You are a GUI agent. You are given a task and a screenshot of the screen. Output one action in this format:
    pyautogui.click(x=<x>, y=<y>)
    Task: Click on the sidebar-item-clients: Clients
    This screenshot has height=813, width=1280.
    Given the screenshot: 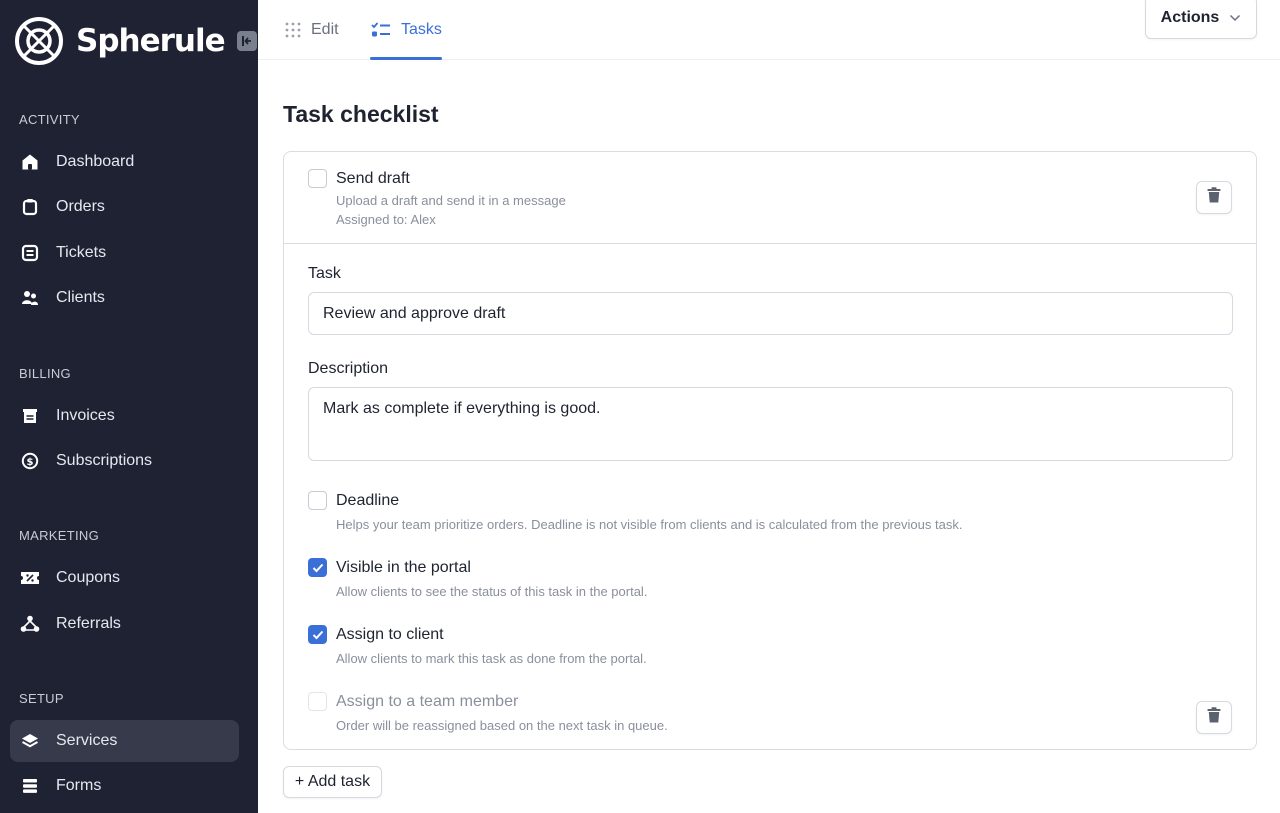 What is the action you would take?
    pyautogui.click(x=124, y=298)
    